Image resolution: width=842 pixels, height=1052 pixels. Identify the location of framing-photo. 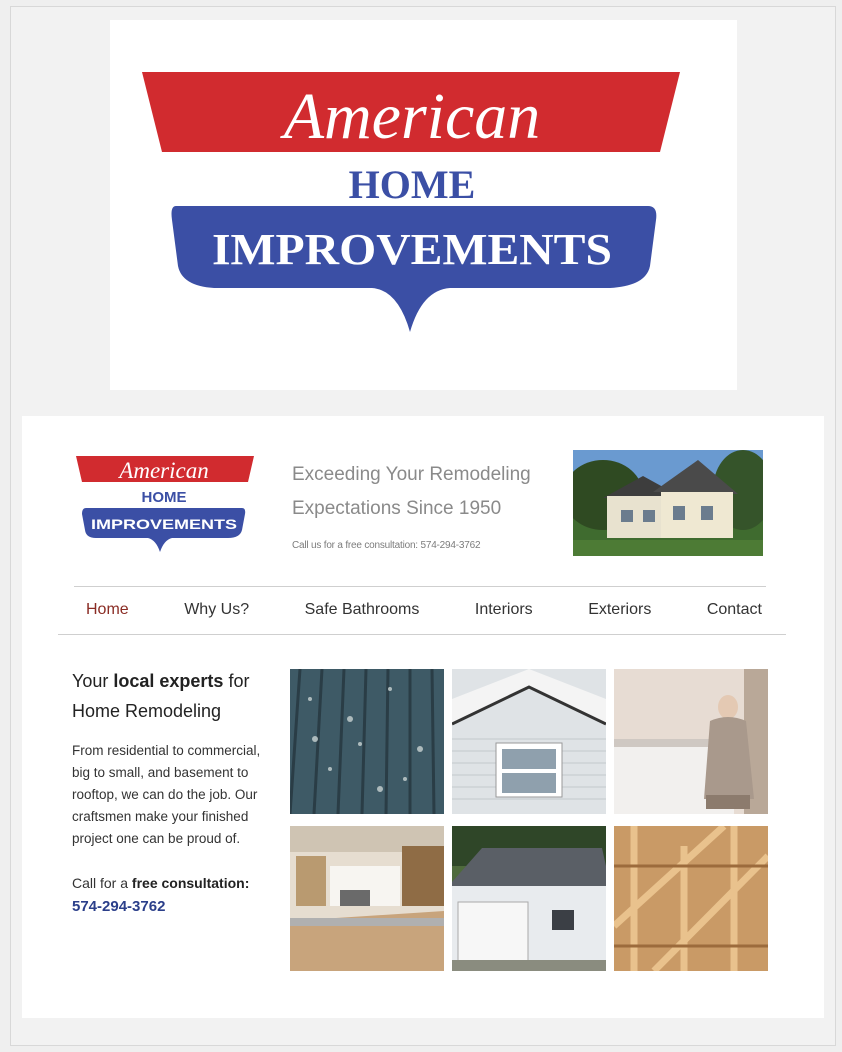
(691, 898).